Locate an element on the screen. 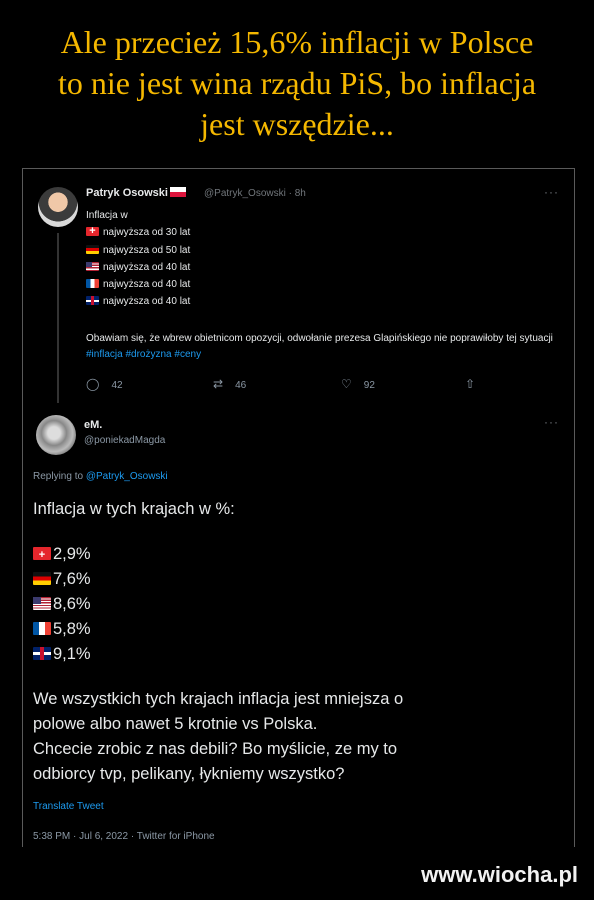  list-item: 2,9% is located at coordinates (298, 555).